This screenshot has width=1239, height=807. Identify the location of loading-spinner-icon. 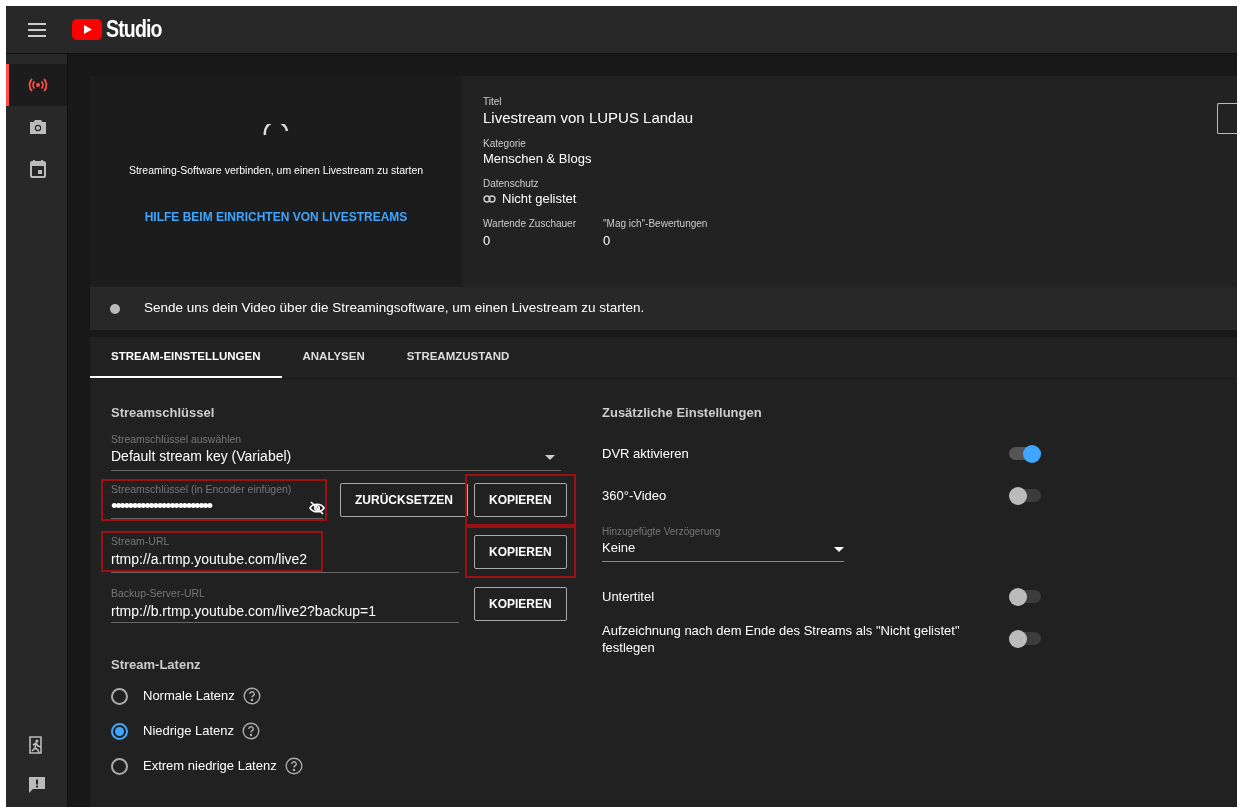
(276, 130).